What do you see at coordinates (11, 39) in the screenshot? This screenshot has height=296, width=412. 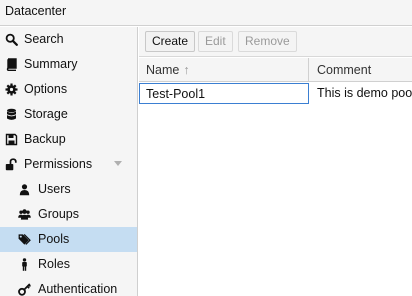 I see `search-icon` at bounding box center [11, 39].